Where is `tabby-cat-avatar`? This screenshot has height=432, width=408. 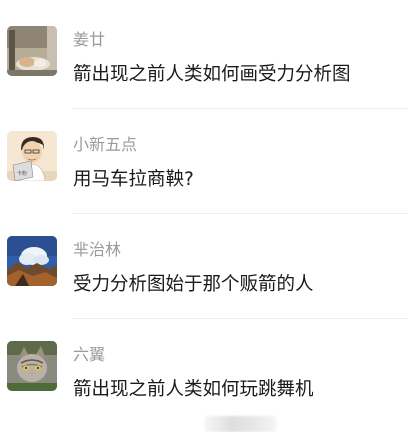 tabby-cat-avatar is located at coordinates (32, 366).